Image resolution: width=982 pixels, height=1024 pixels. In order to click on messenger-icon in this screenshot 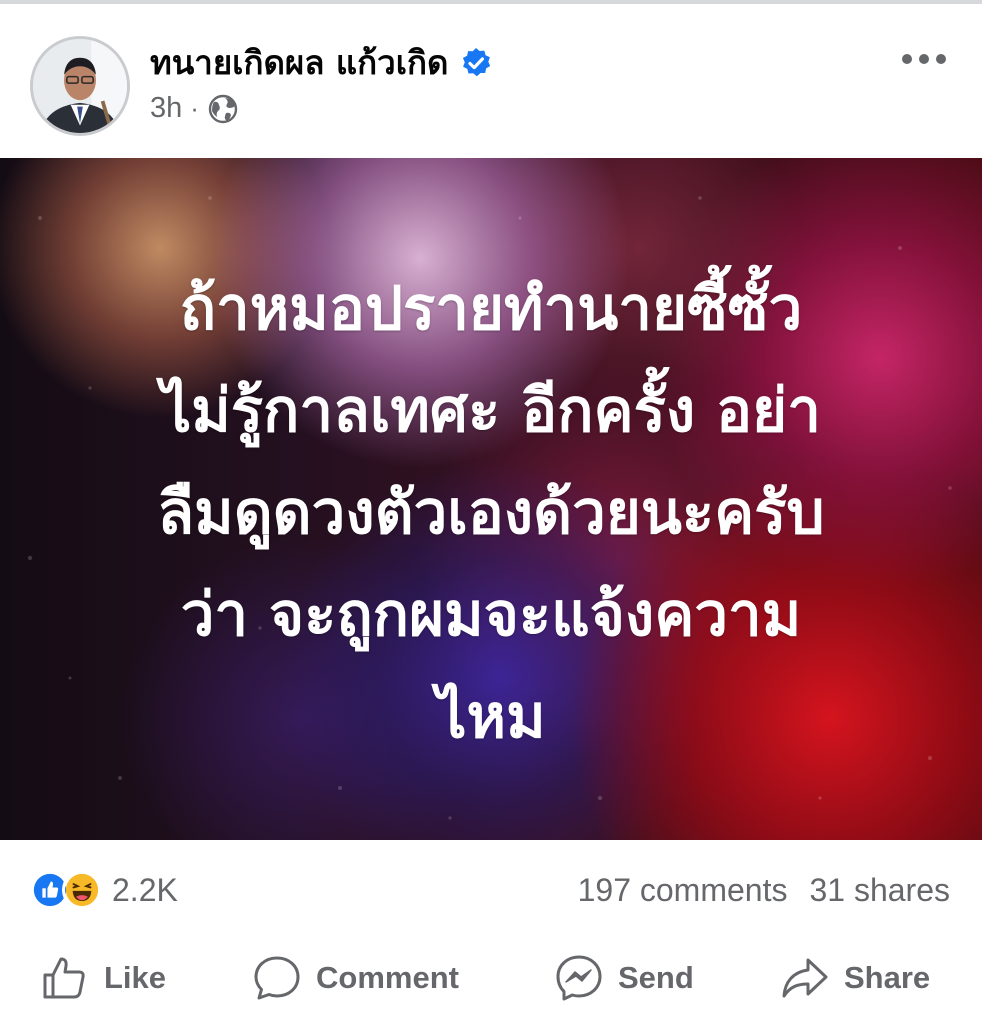, I will do `click(579, 978)`.